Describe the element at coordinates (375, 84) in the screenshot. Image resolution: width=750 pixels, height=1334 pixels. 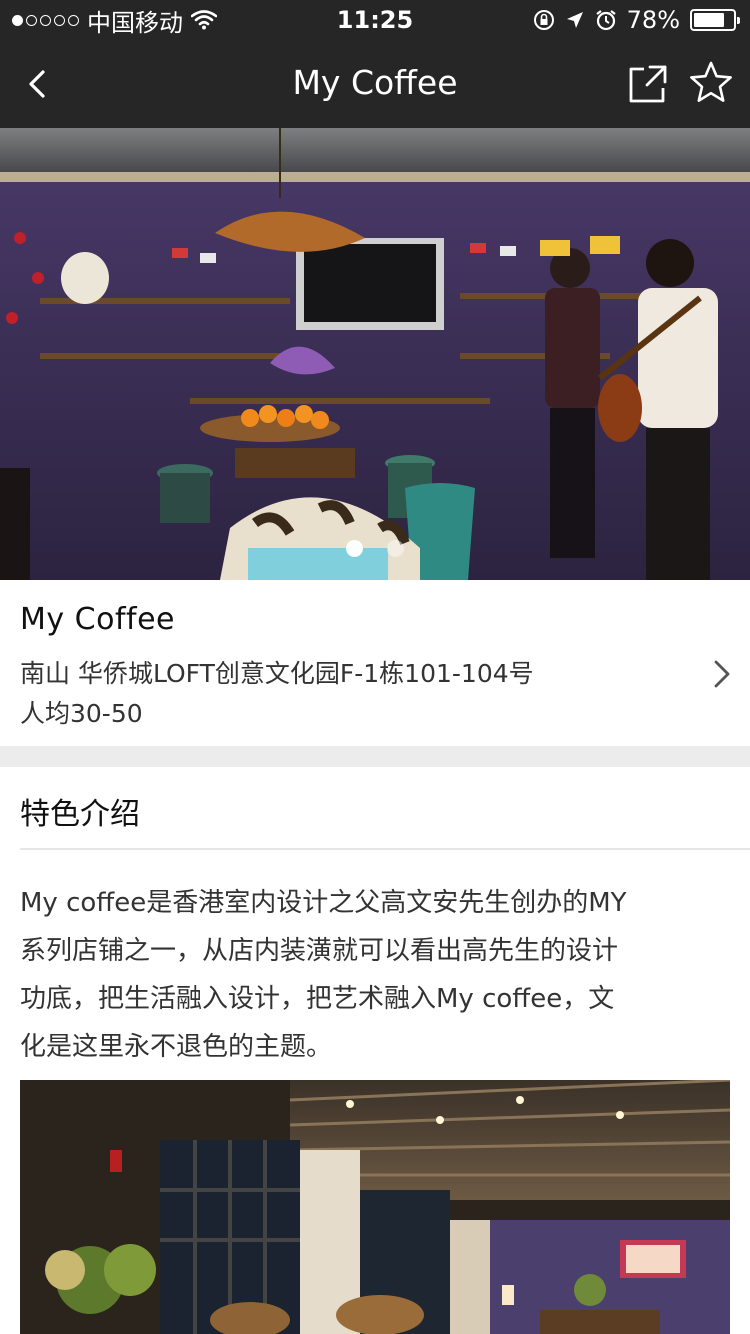
I see `navigation-bar: My Coffee` at that location.